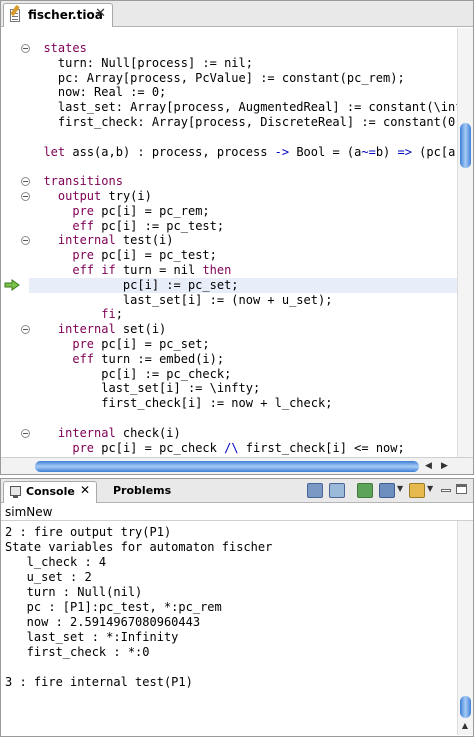  Describe the element at coordinates (98, 92) in the screenshot. I see `code-text: now: Real := 0;` at that location.